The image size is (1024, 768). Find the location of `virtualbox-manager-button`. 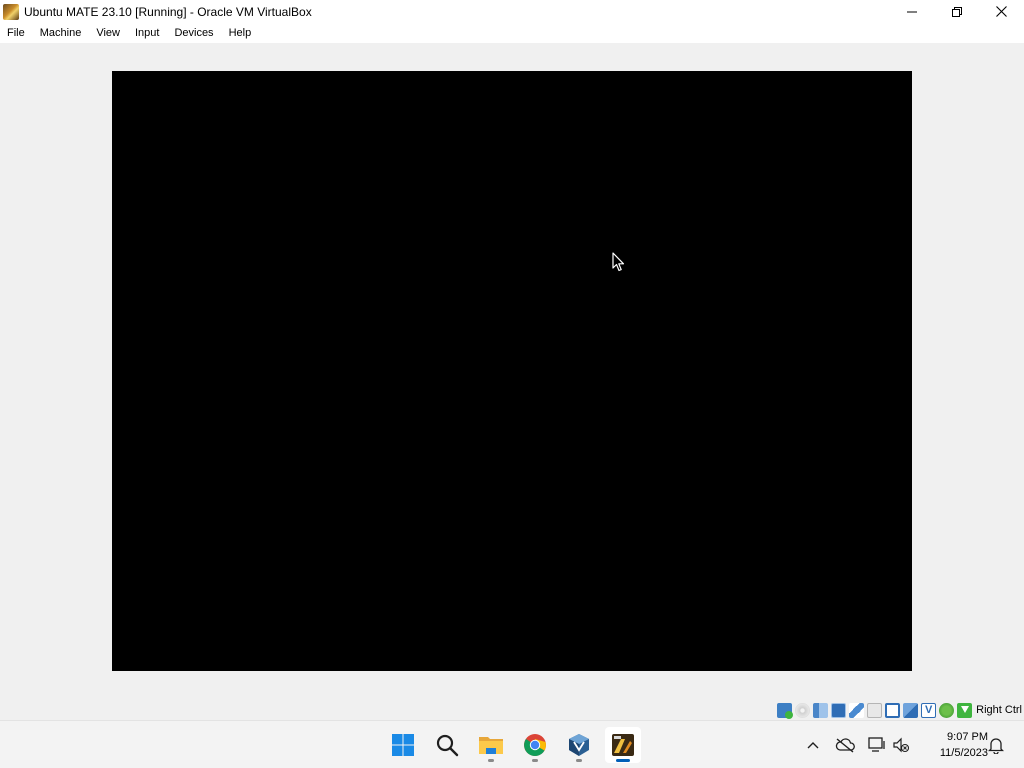

virtualbox-manager-button is located at coordinates (579, 745).